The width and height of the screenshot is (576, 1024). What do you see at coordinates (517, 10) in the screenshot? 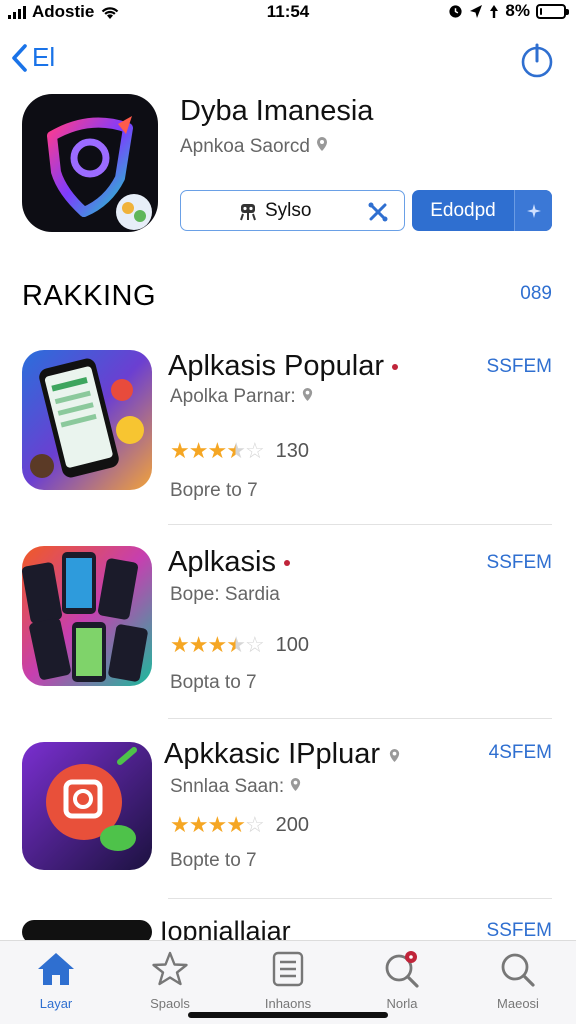
I see `battery-percent: 8%` at bounding box center [517, 10].